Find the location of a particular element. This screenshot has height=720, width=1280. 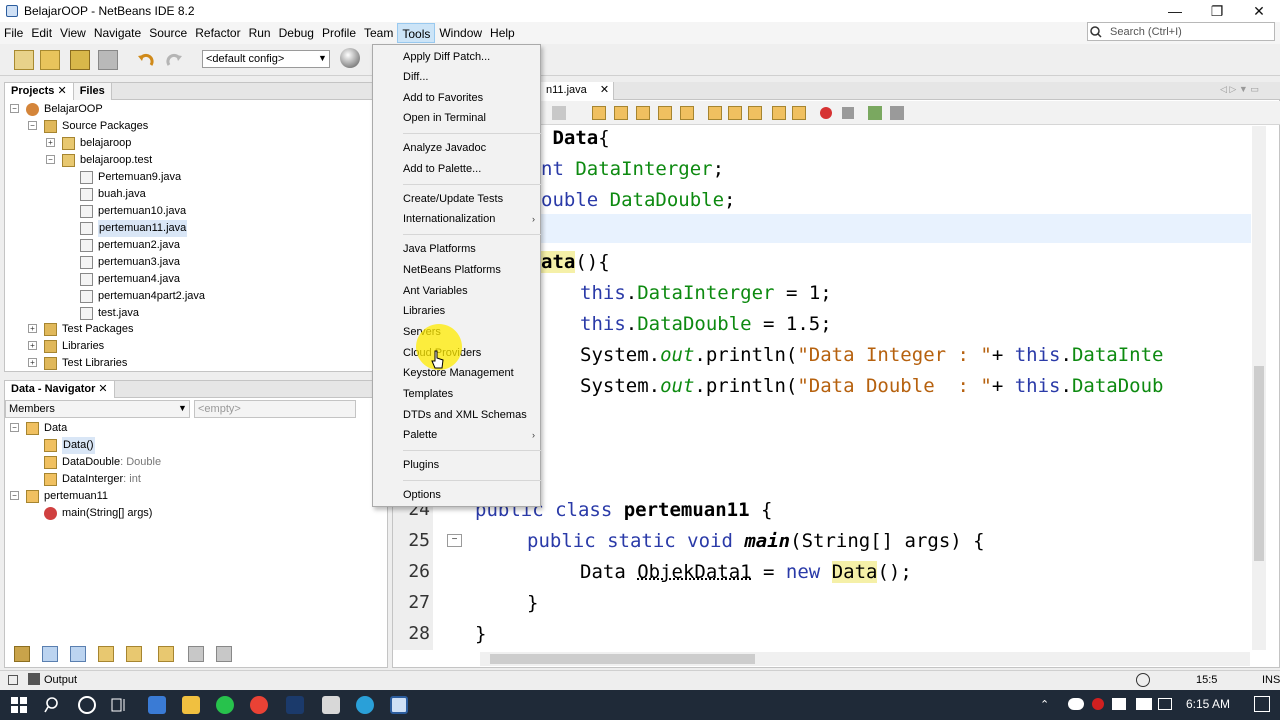

config-select: <default config> is located at coordinates (266, 59).